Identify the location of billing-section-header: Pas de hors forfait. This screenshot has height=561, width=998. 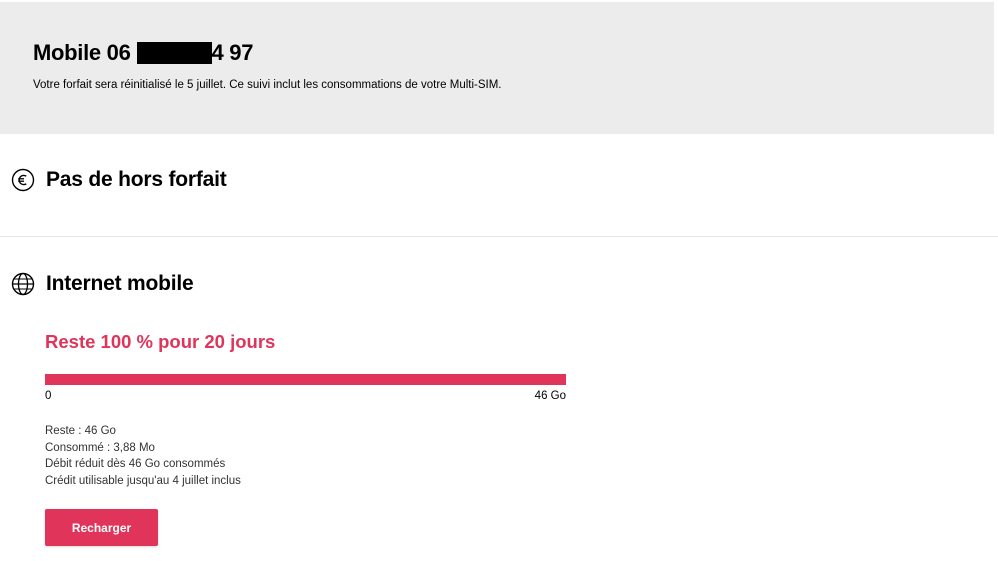
(119, 180).